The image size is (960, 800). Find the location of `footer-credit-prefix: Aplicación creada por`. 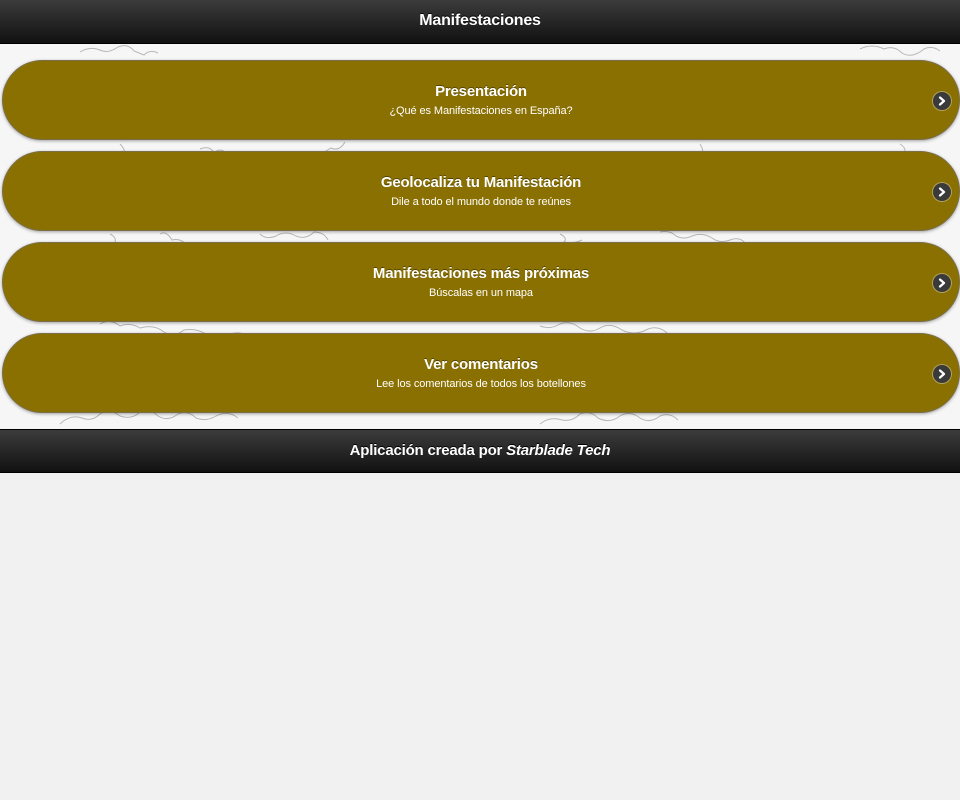

footer-credit-prefix: Aplicación creada por is located at coordinates (428, 450).